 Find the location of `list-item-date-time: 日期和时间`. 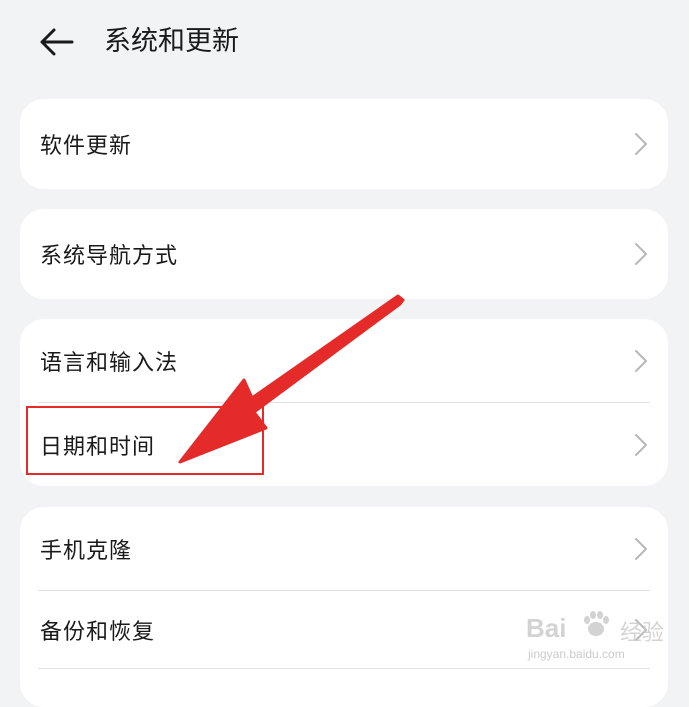

list-item-date-time: 日期和时间 is located at coordinates (344, 444).